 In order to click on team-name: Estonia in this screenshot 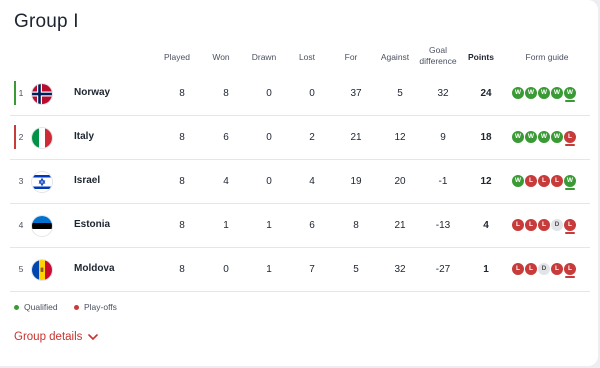, I will do `click(92, 224)`.